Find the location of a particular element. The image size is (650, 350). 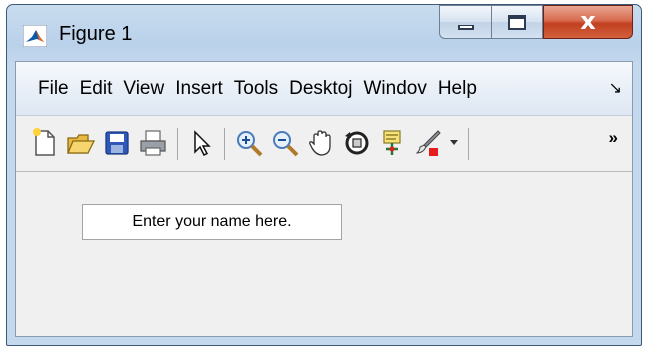

zoom-out-icon is located at coordinates (285, 143).